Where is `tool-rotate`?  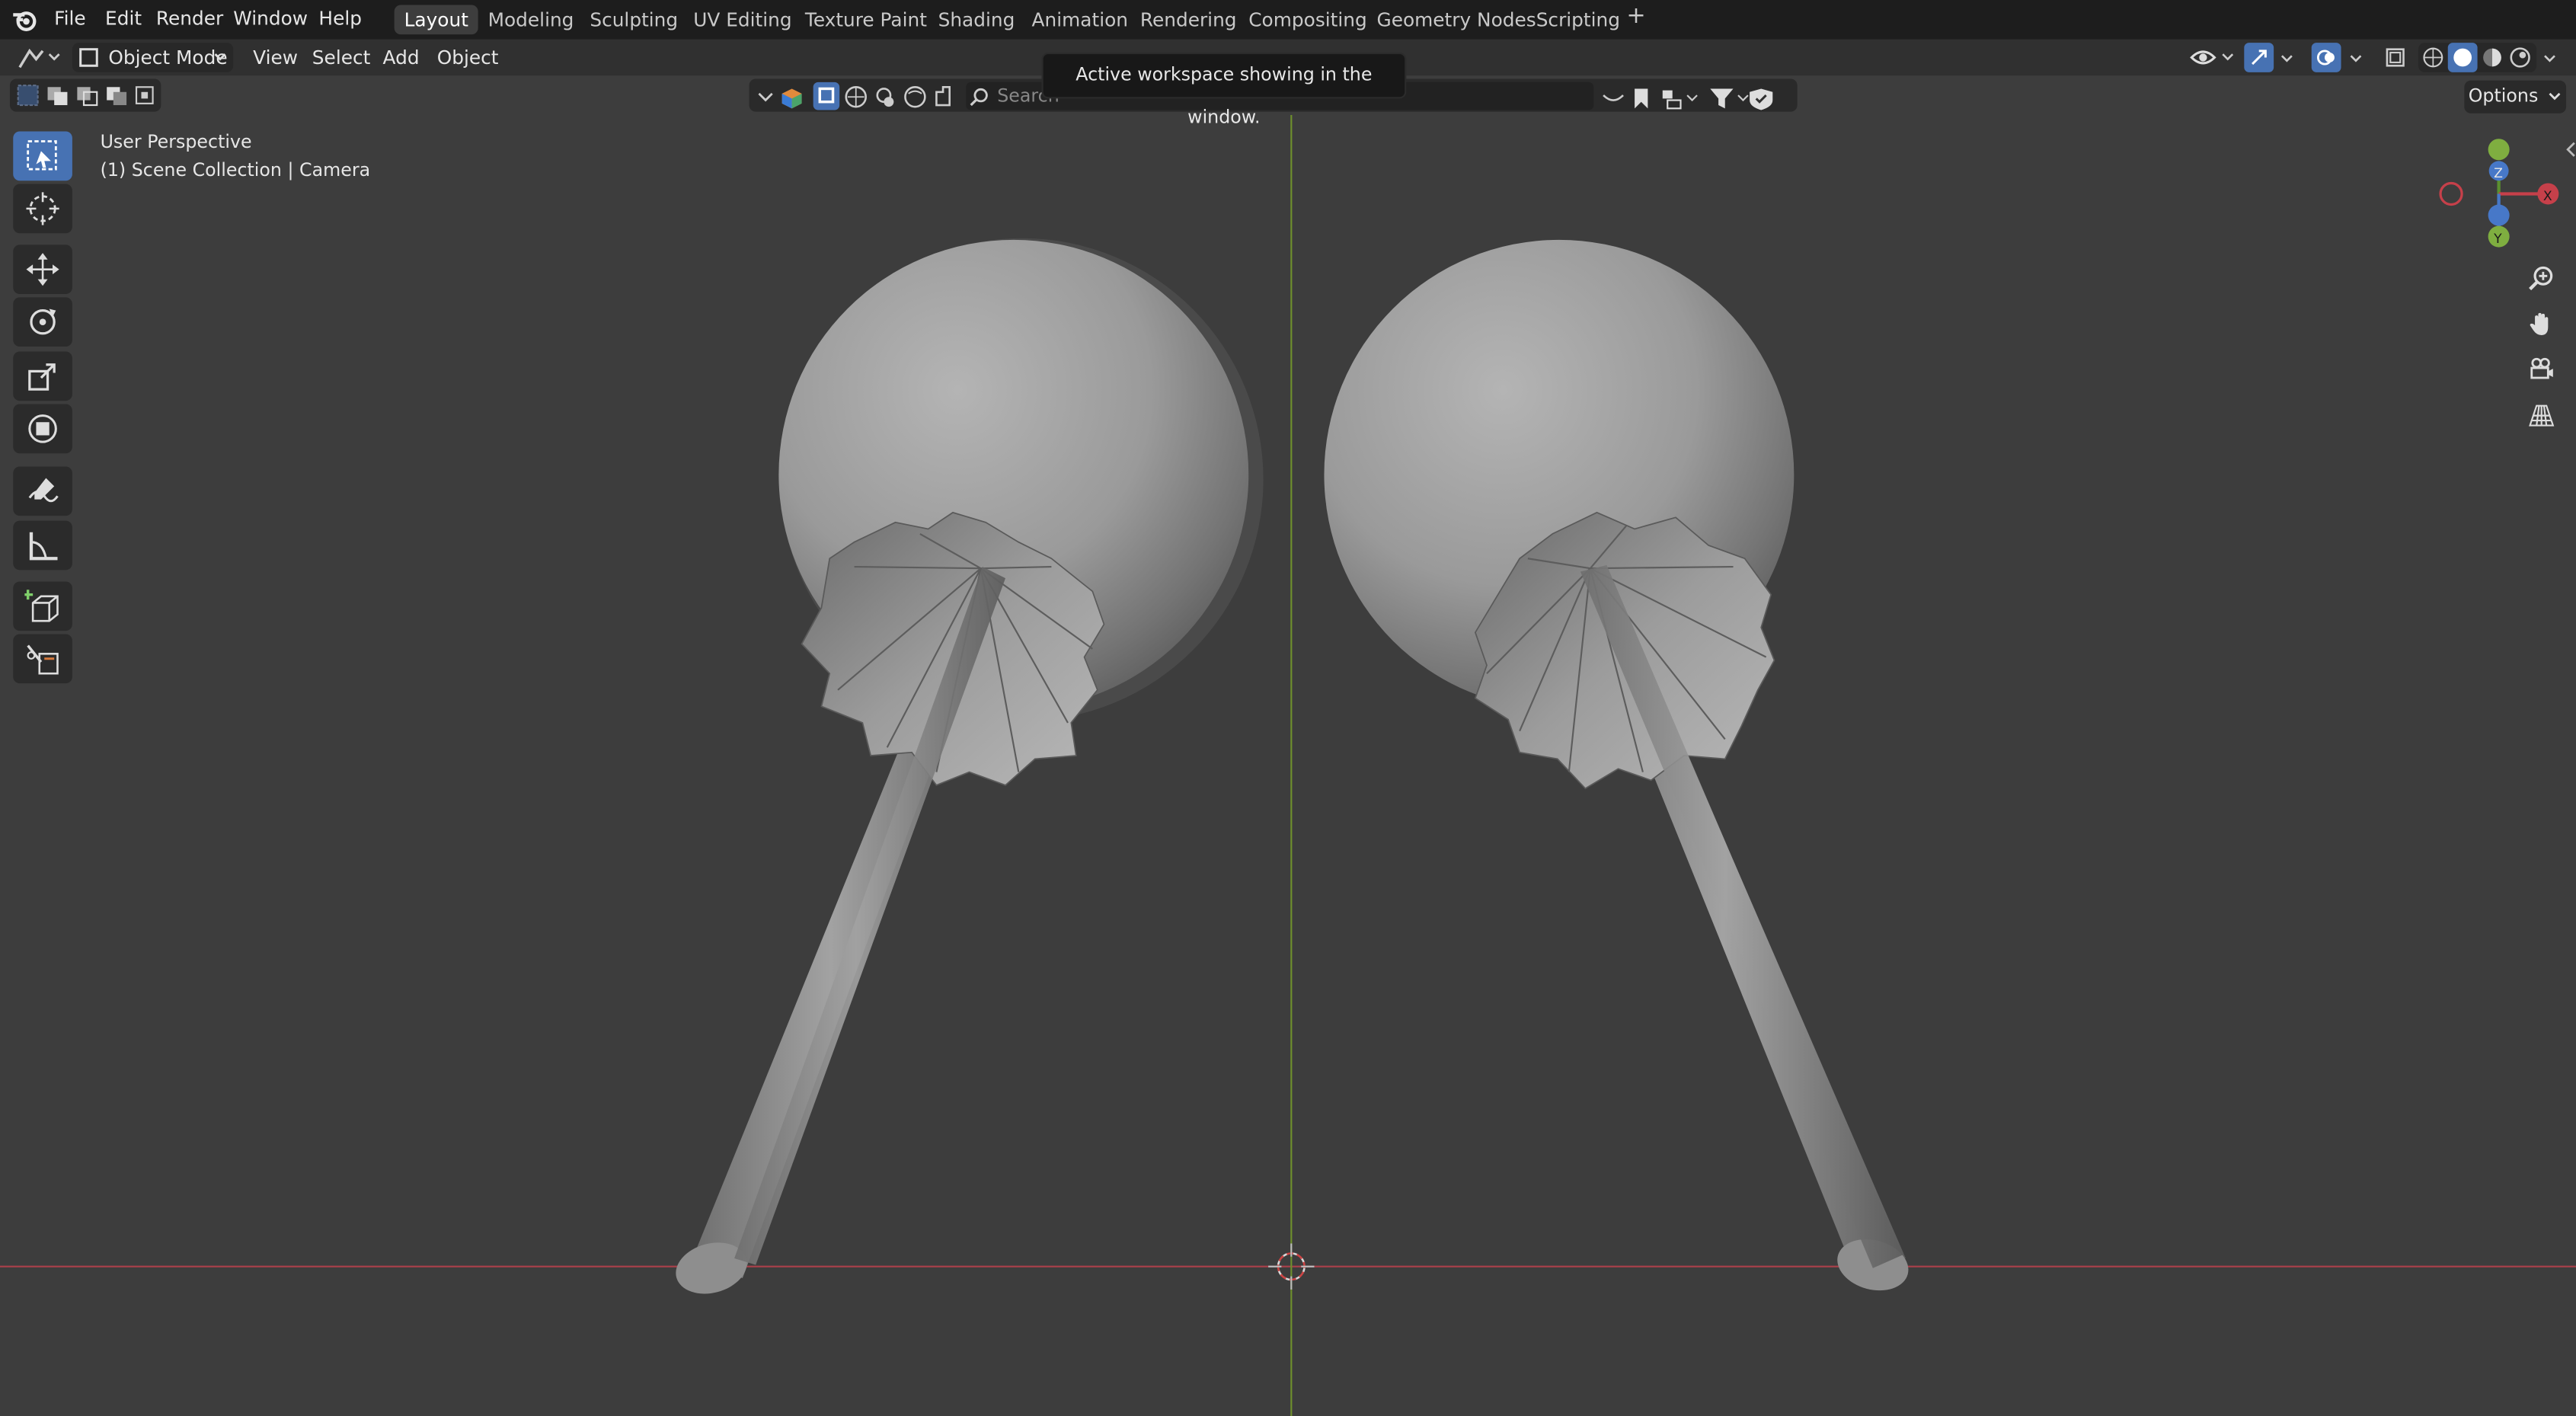
tool-rotate is located at coordinates (42, 322).